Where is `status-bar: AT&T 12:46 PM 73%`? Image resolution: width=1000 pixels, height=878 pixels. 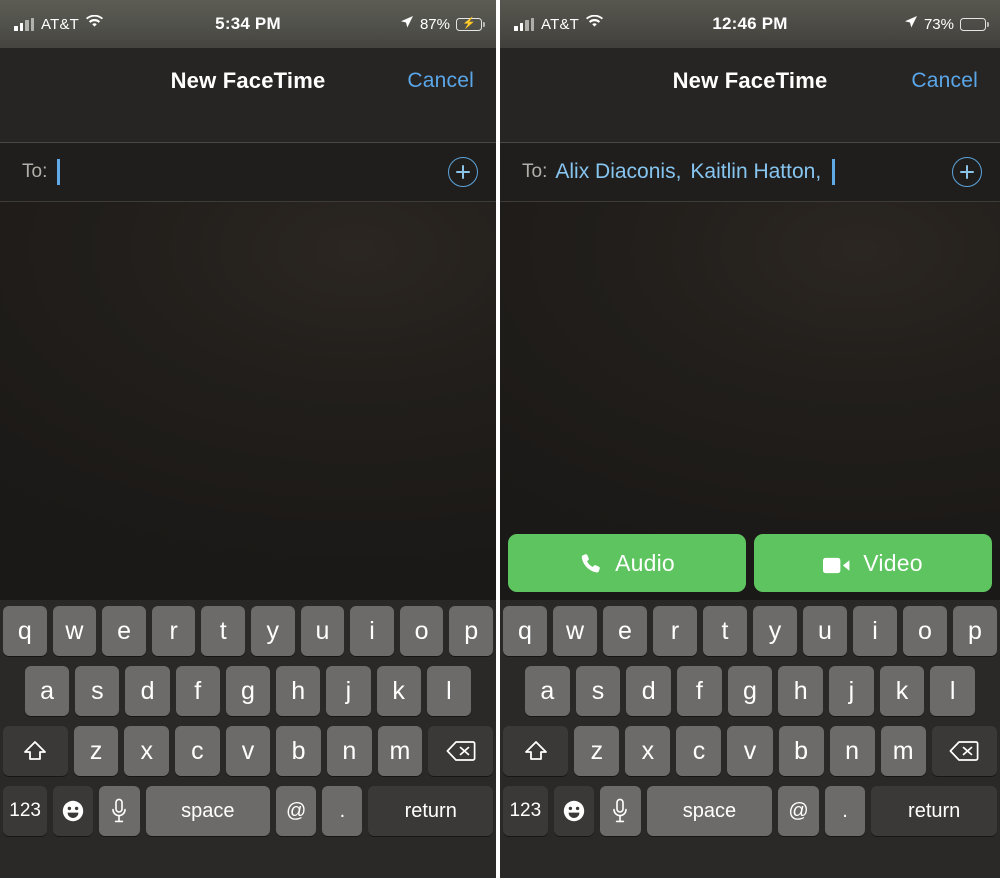
status-bar: AT&T 12:46 PM 73% is located at coordinates (750, 24).